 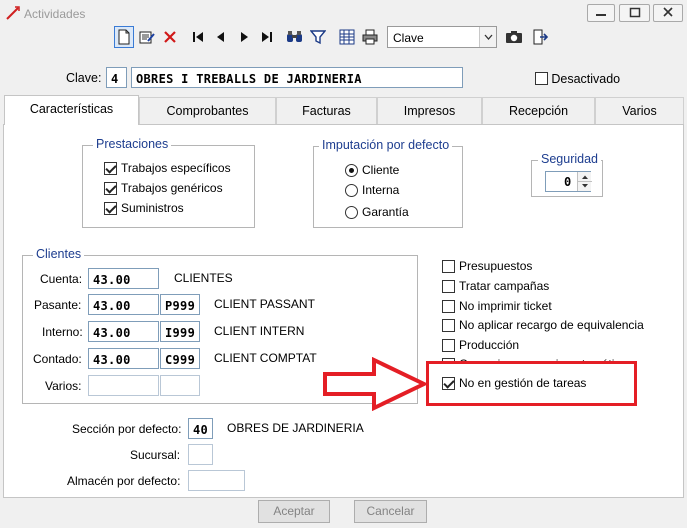 What do you see at coordinates (63, 386) in the screenshot?
I see `varios-label: Varios:` at bounding box center [63, 386].